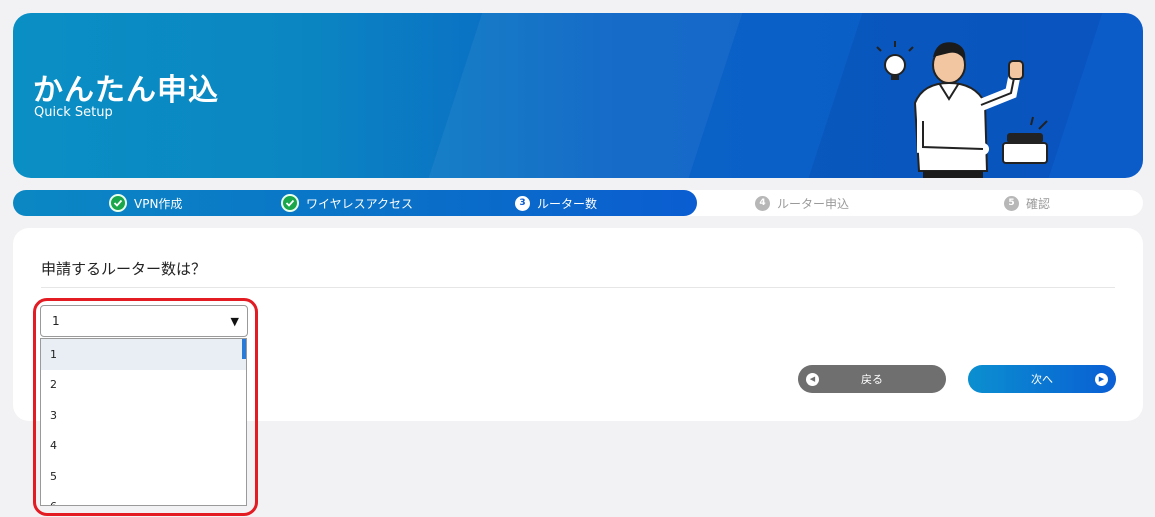  What do you see at coordinates (813, 203) in the screenshot?
I see `step-label: ルーター申込` at bounding box center [813, 203].